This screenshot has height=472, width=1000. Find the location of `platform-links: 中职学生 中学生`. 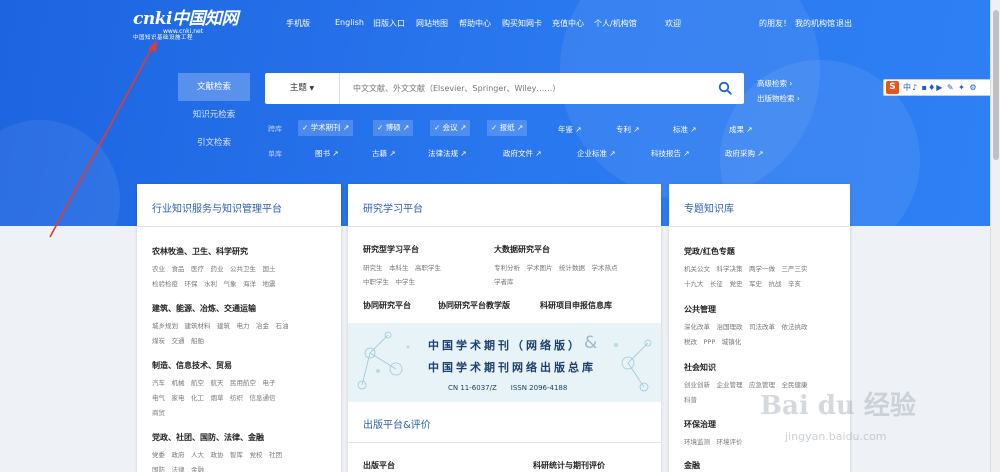

platform-links: 中职学生 中学生 is located at coordinates (389, 281).